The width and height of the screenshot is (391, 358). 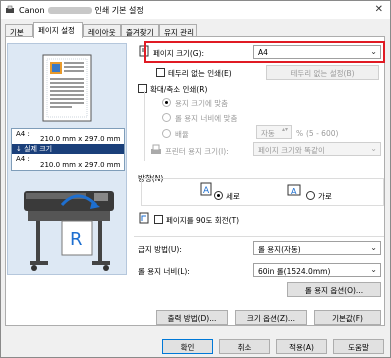 I want to click on section-divider, so click(x=259, y=236).